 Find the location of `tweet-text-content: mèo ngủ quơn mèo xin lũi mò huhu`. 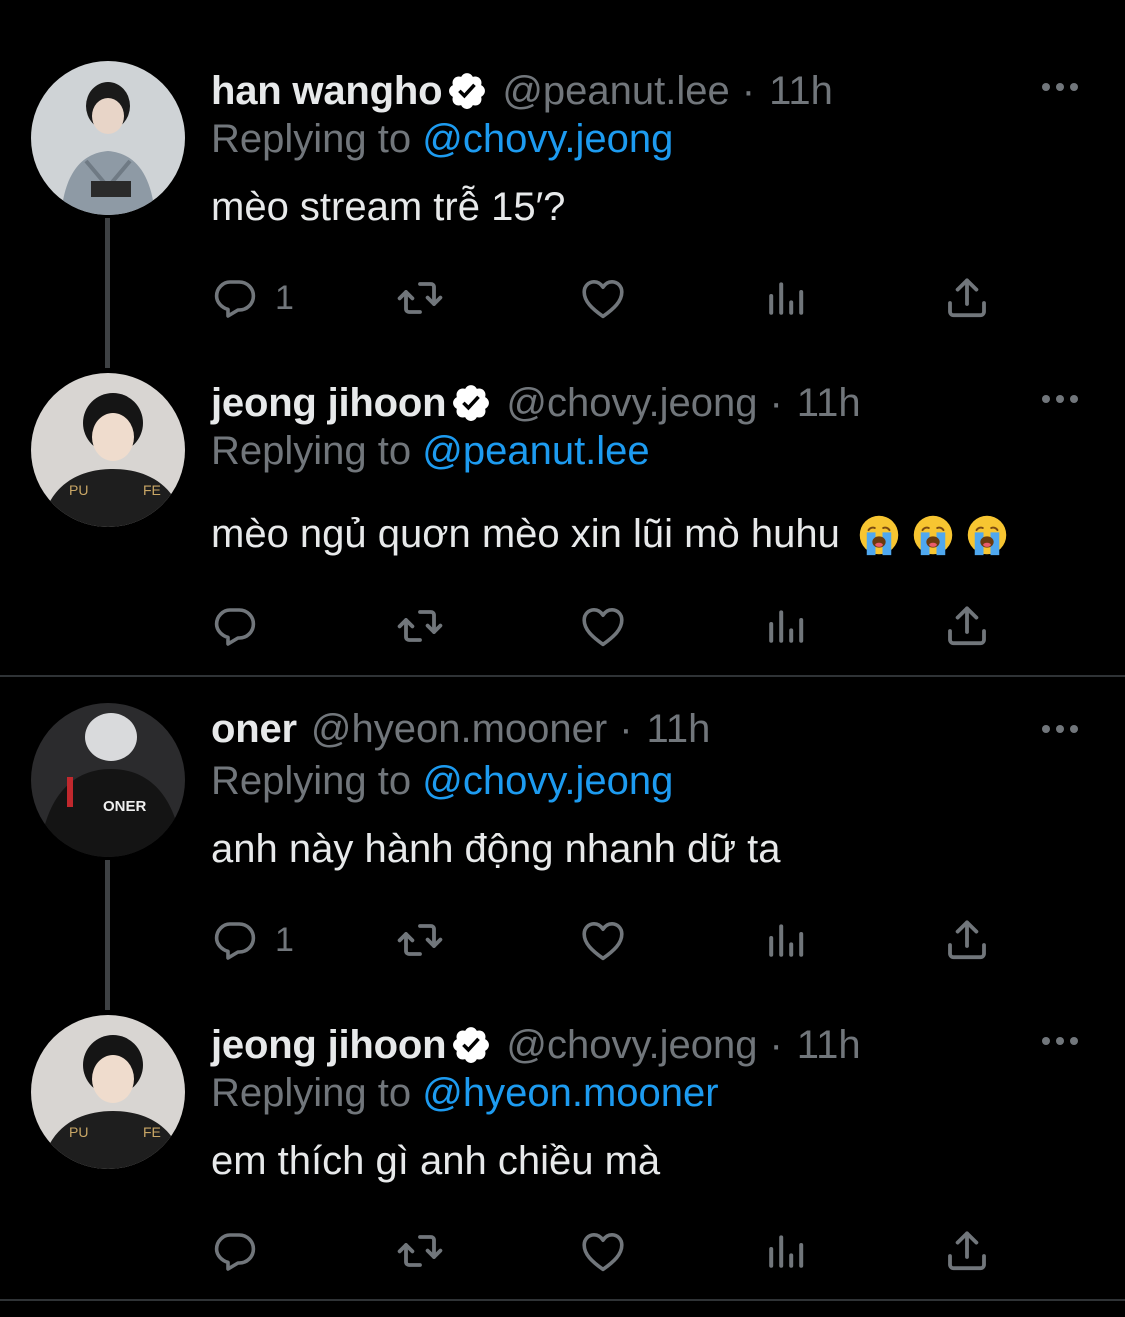

tweet-text-content: mèo ngủ quơn mèo xin lũi mò huhu is located at coordinates (525, 534).